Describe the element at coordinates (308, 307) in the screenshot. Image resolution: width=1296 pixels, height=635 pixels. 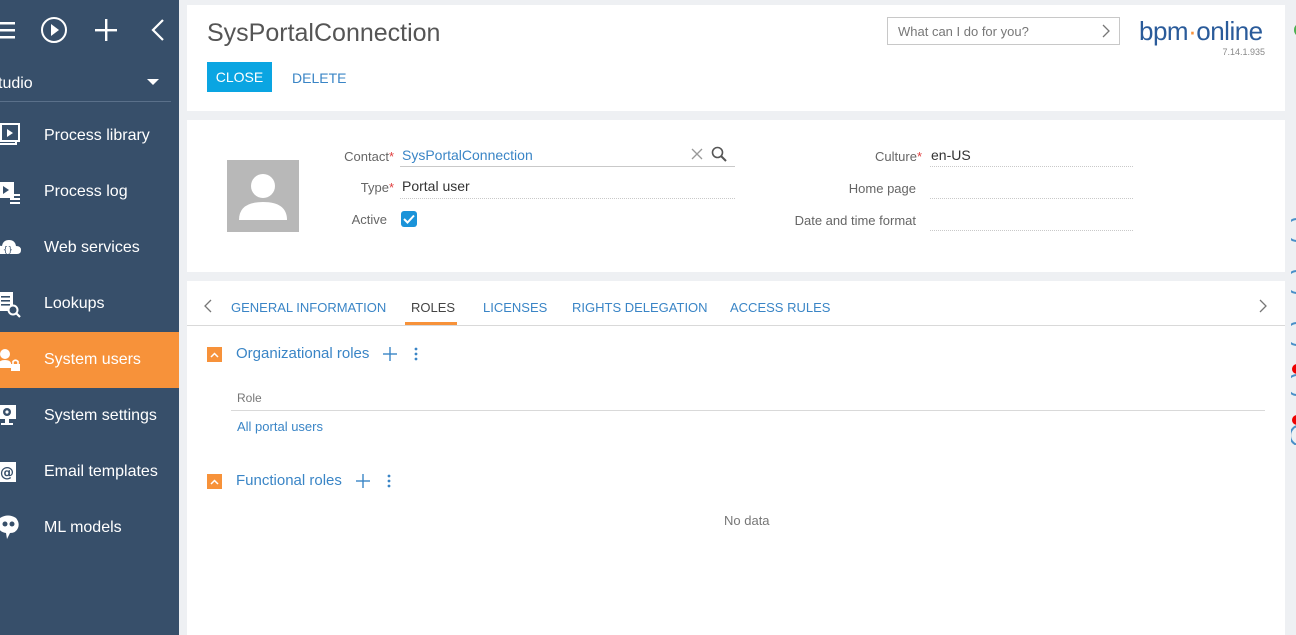
I see `tab-general-information: GENERAL INFORMATION` at that location.